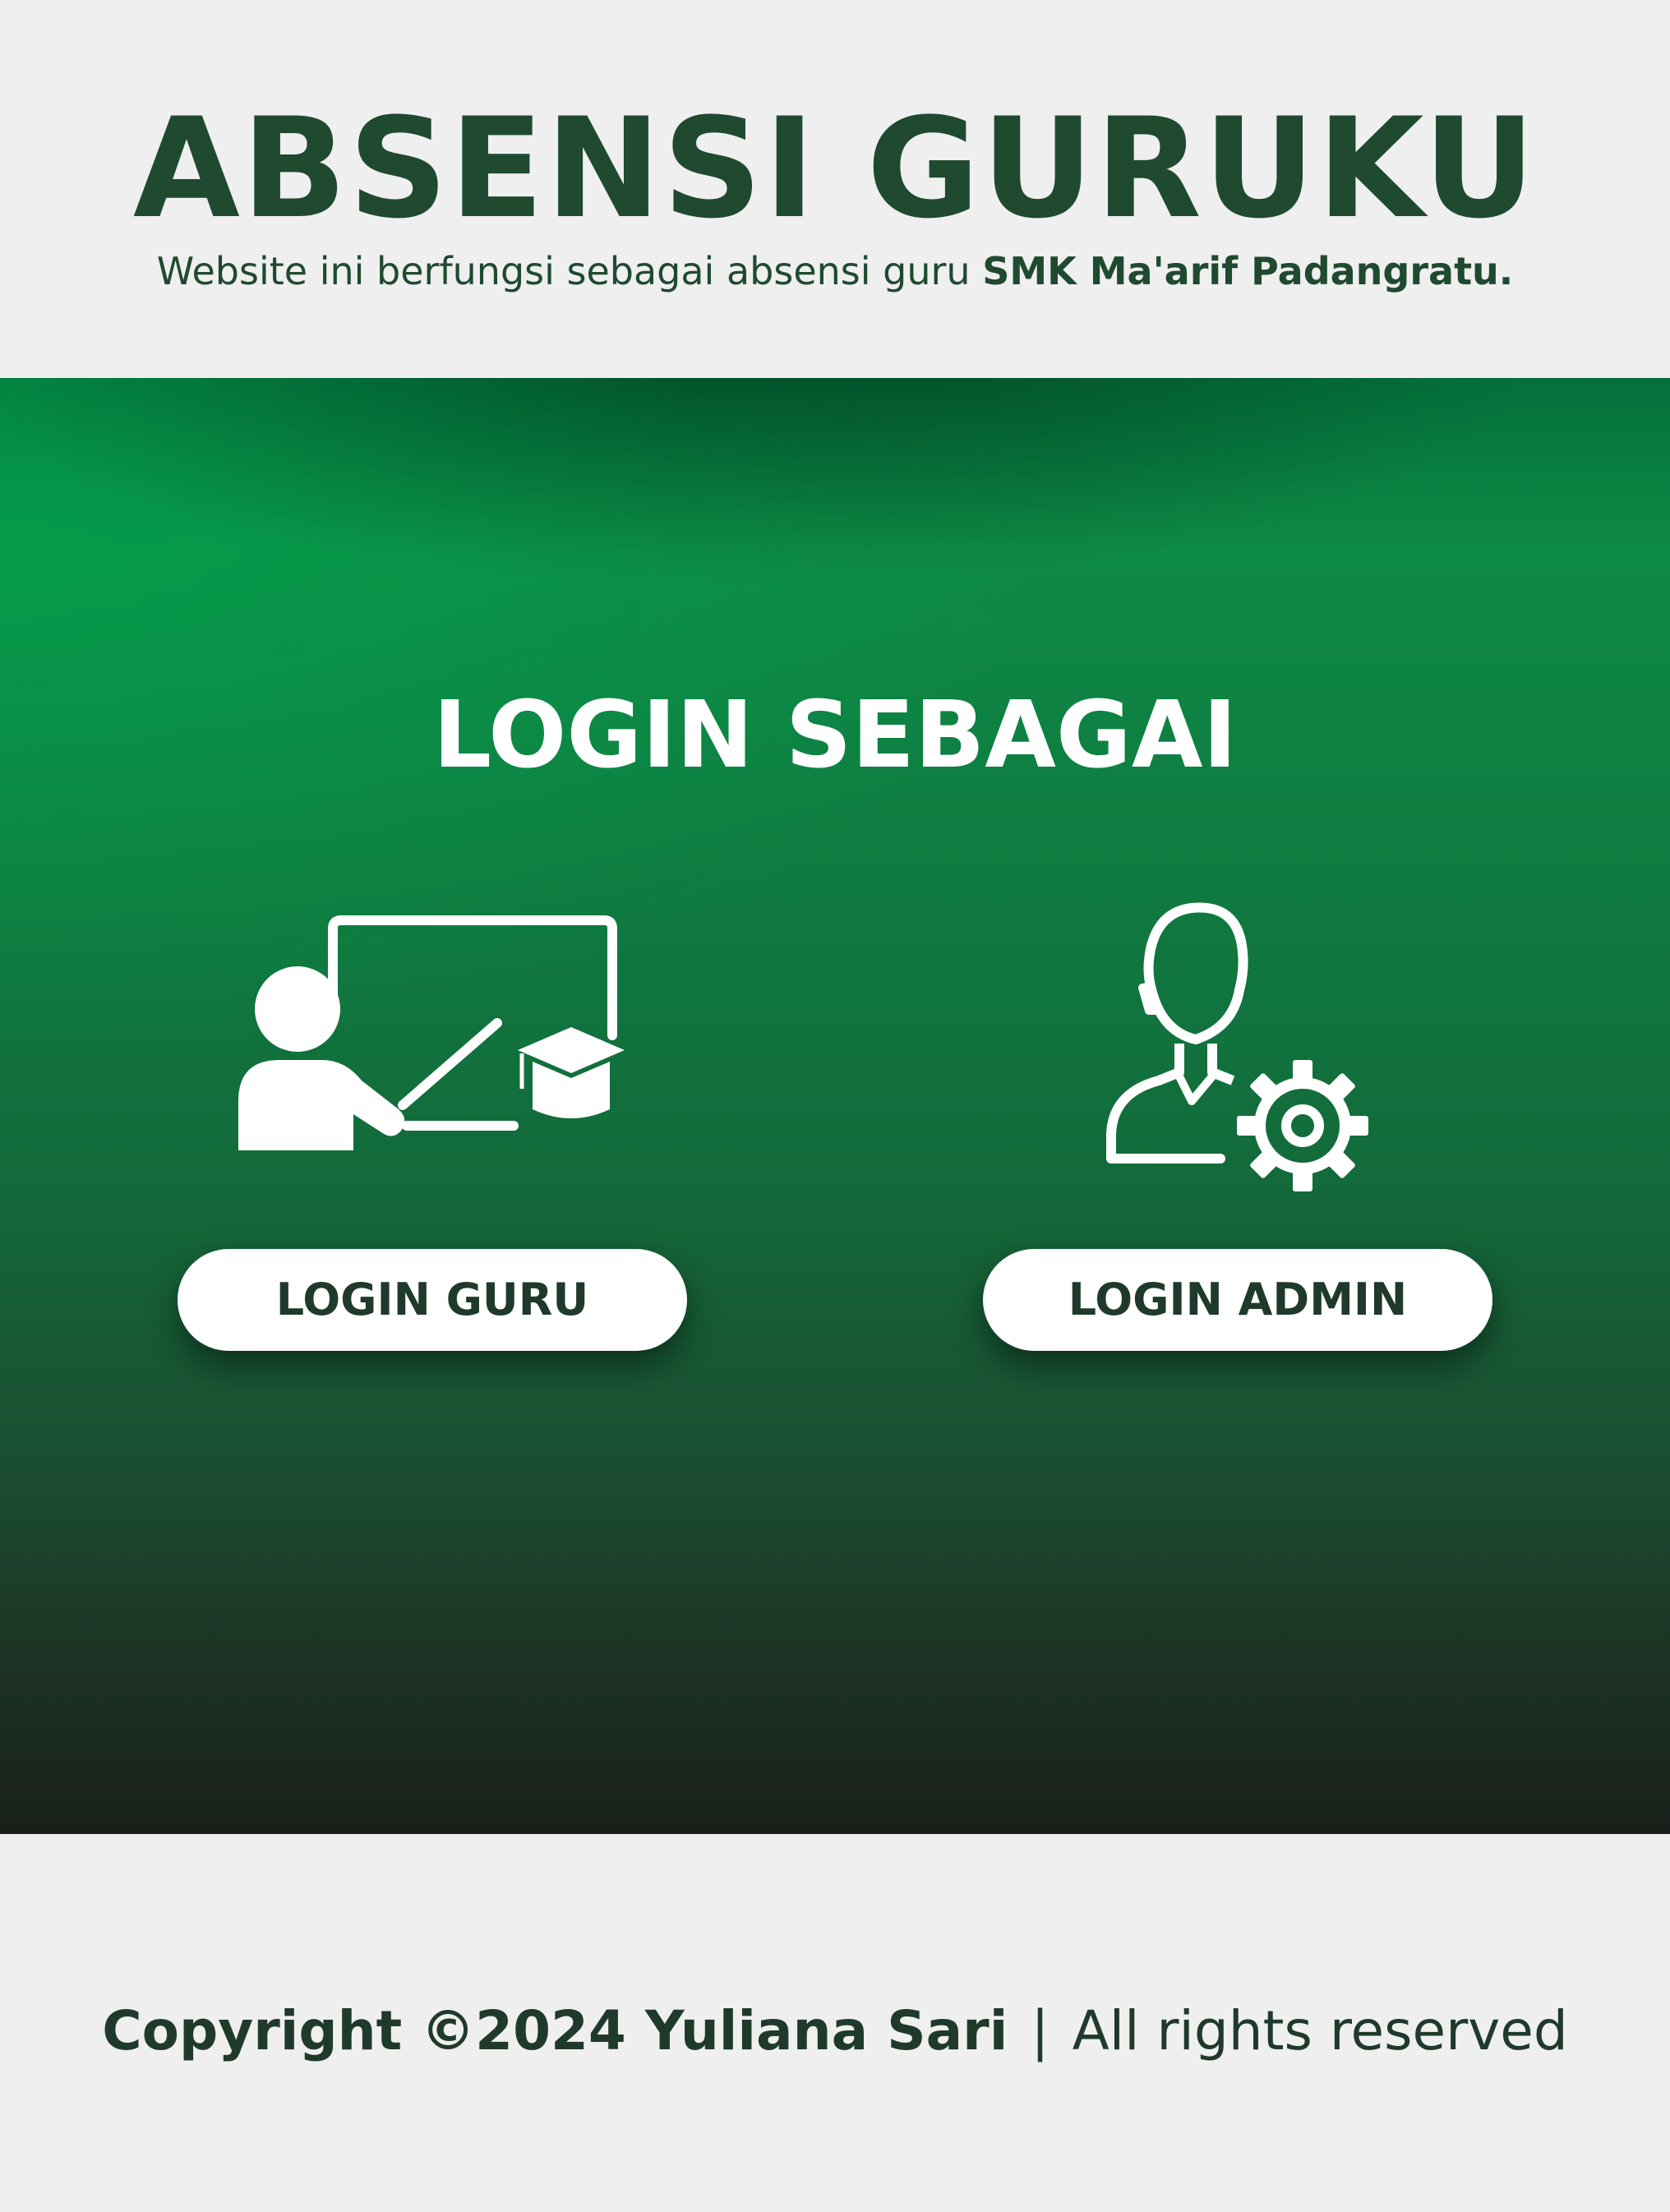 The height and width of the screenshot is (2212, 1670). I want to click on login-guru-button: LOGIN GURU, so click(432, 1300).